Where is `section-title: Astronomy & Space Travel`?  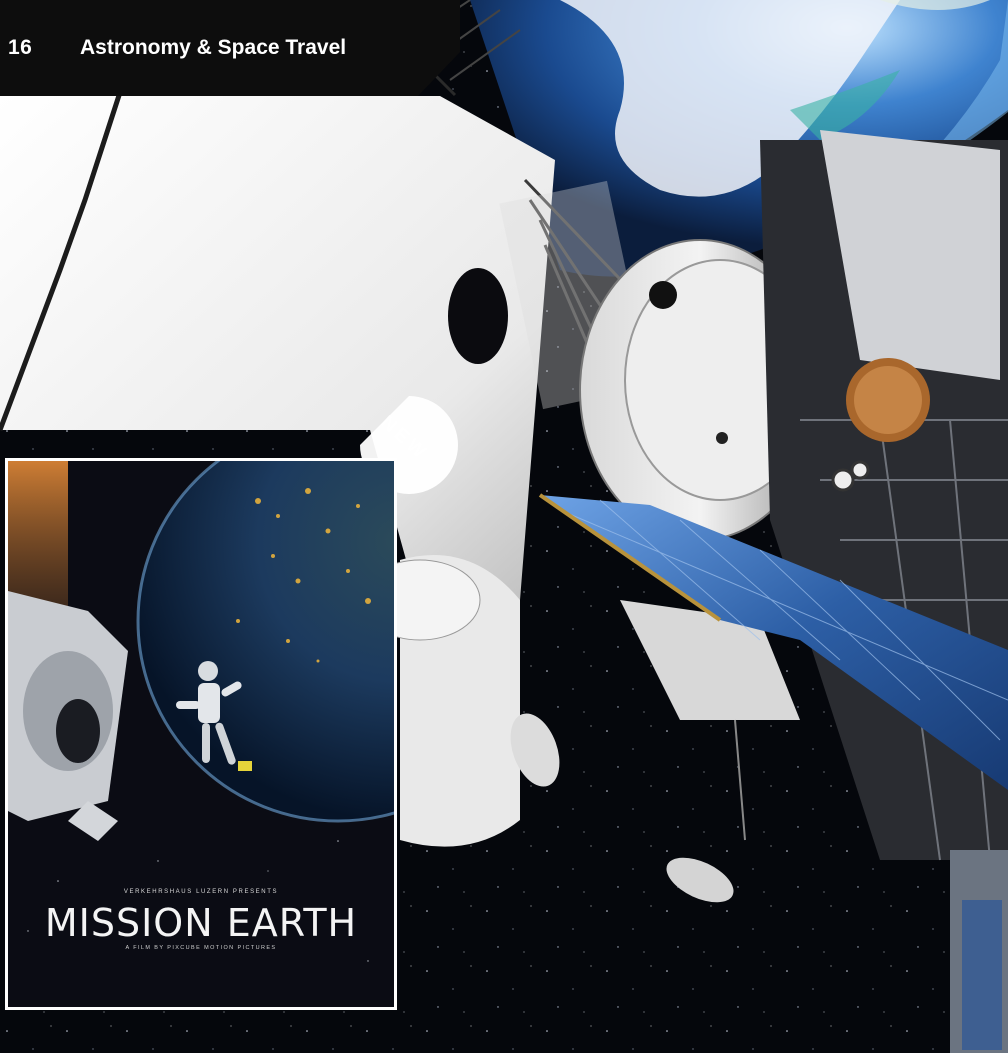
section-title: Astronomy & Space Travel is located at coordinates (213, 47).